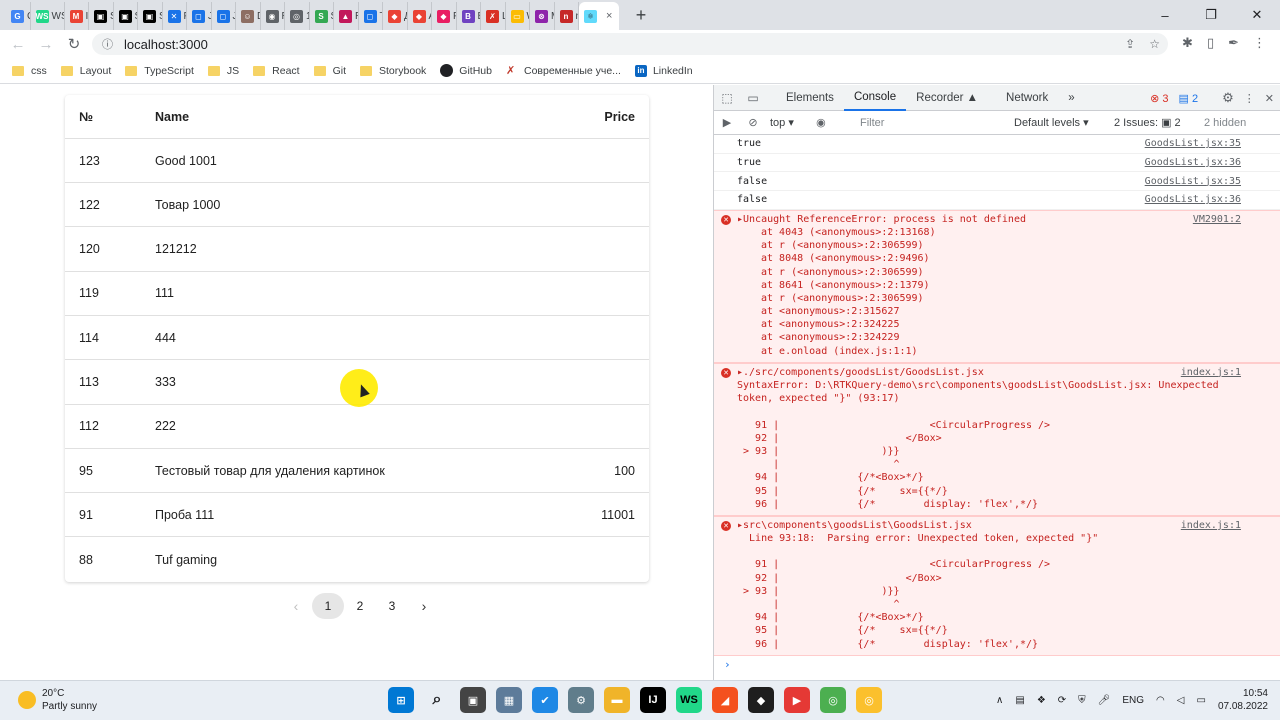 The height and width of the screenshot is (720, 1280). I want to click on sync-icon: ⟳, so click(1062, 700).